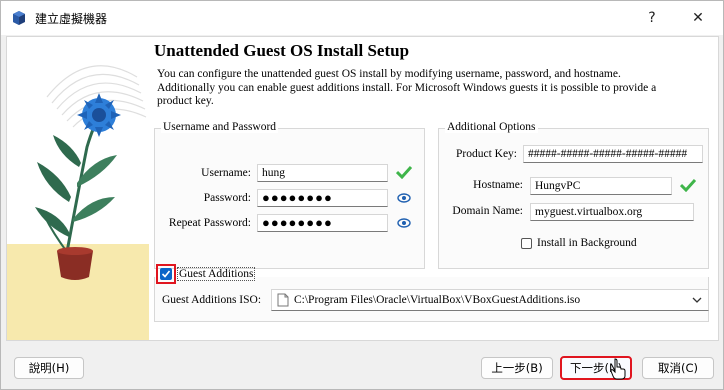  Describe the element at coordinates (209, 223) in the screenshot. I see `repeat-password-label: Repeat Password:` at that location.